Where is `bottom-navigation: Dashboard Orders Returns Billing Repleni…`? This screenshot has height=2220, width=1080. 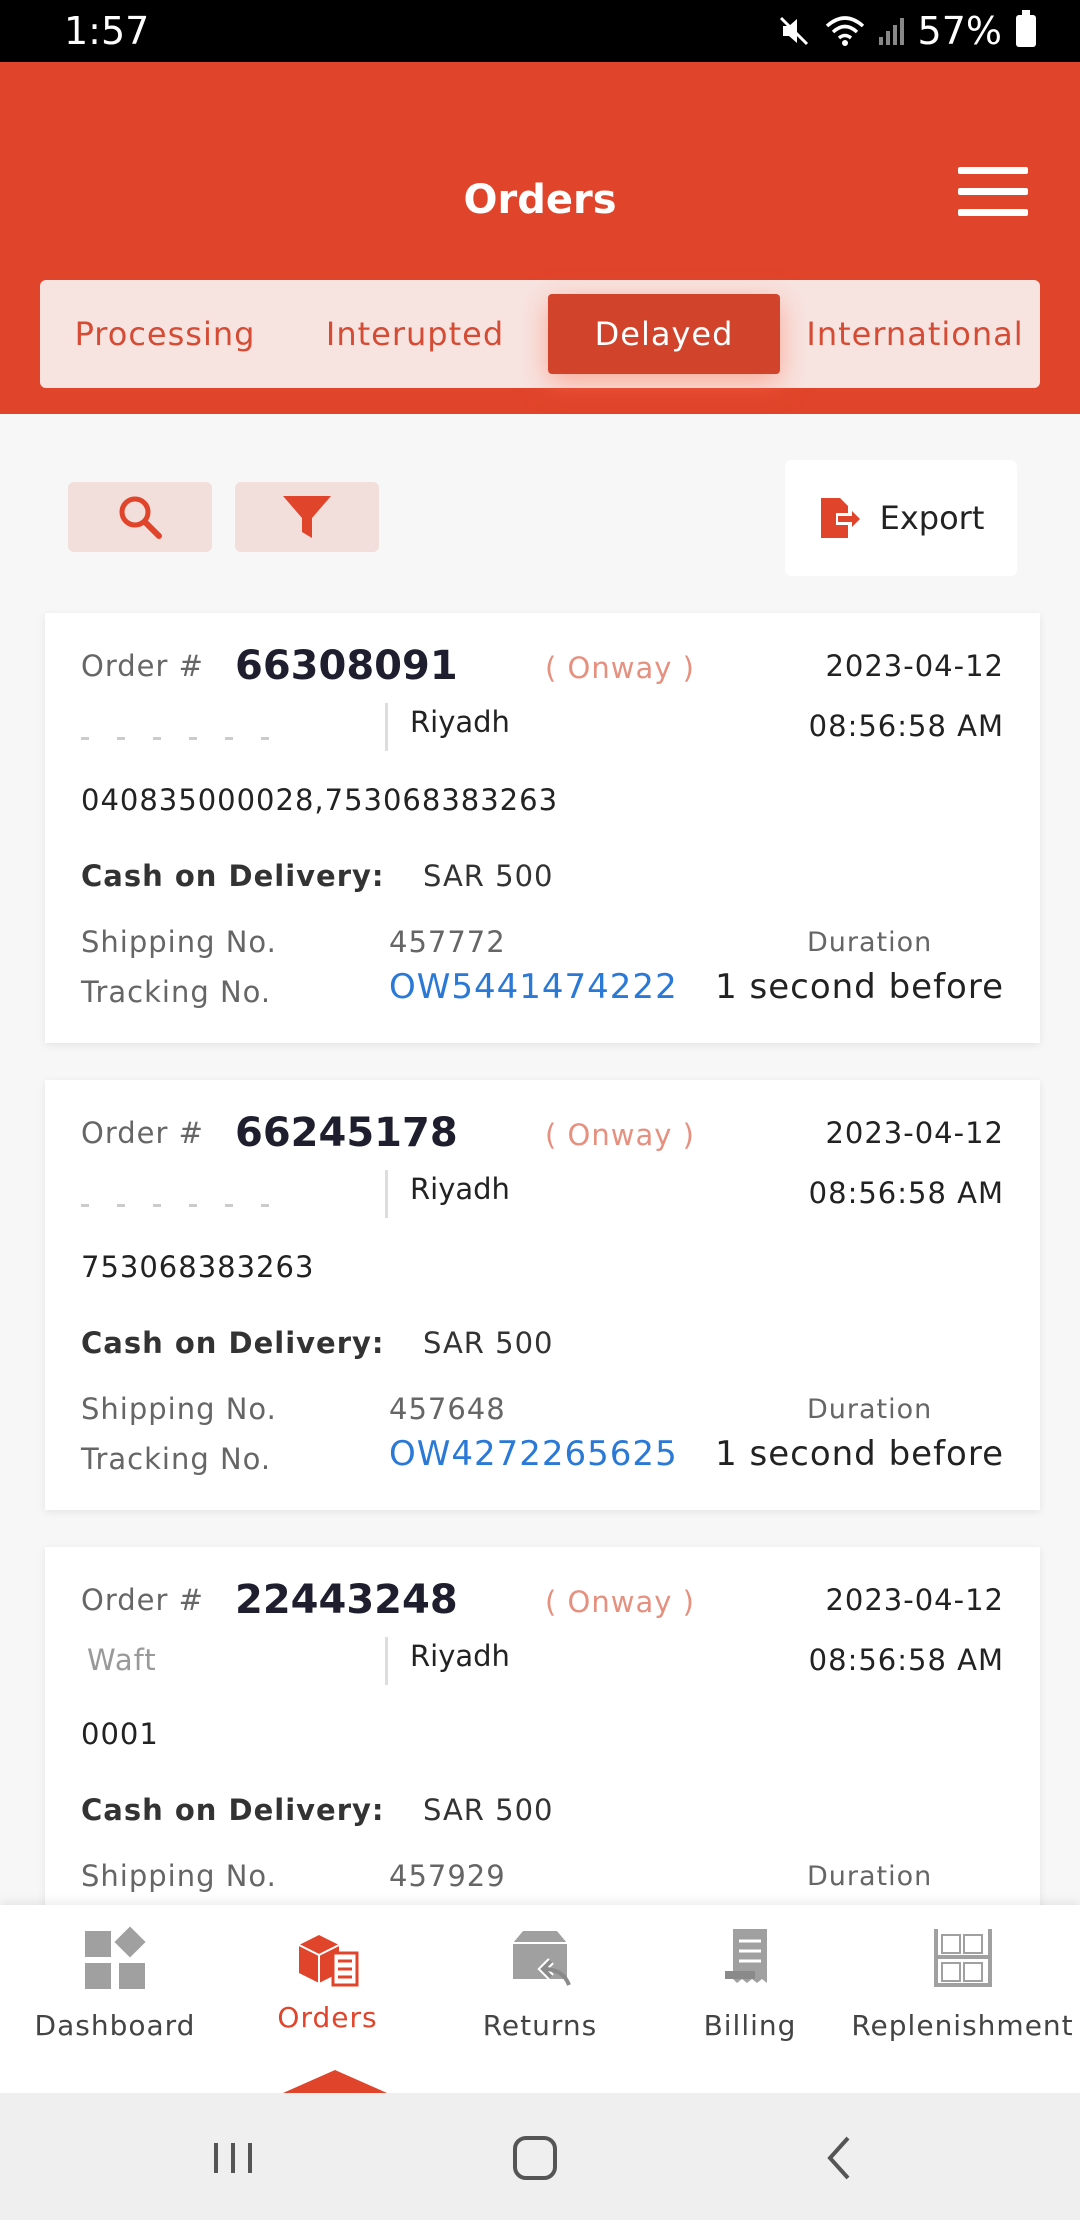 bottom-navigation: Dashboard Orders Returns Billing Repleni… is located at coordinates (540, 1999).